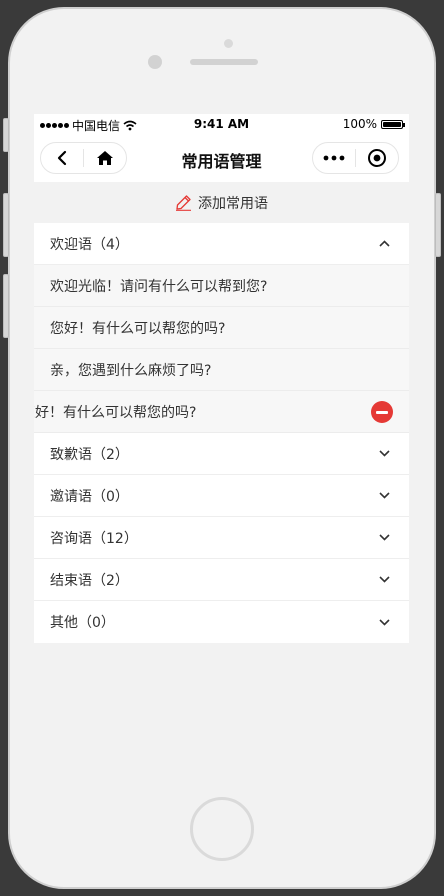  What do you see at coordinates (221, 124) in the screenshot?
I see `status-bar: 中国电信 9:41 AM 100%` at bounding box center [221, 124].